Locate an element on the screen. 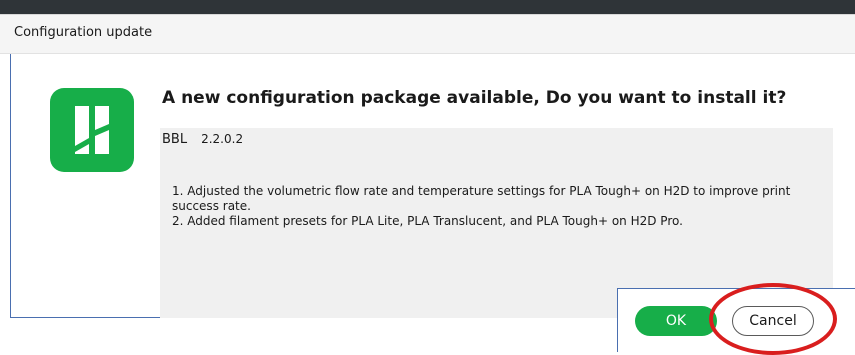 This screenshot has width=855, height=355. dialog-titlebar: Configuration update is located at coordinates (427, 34).